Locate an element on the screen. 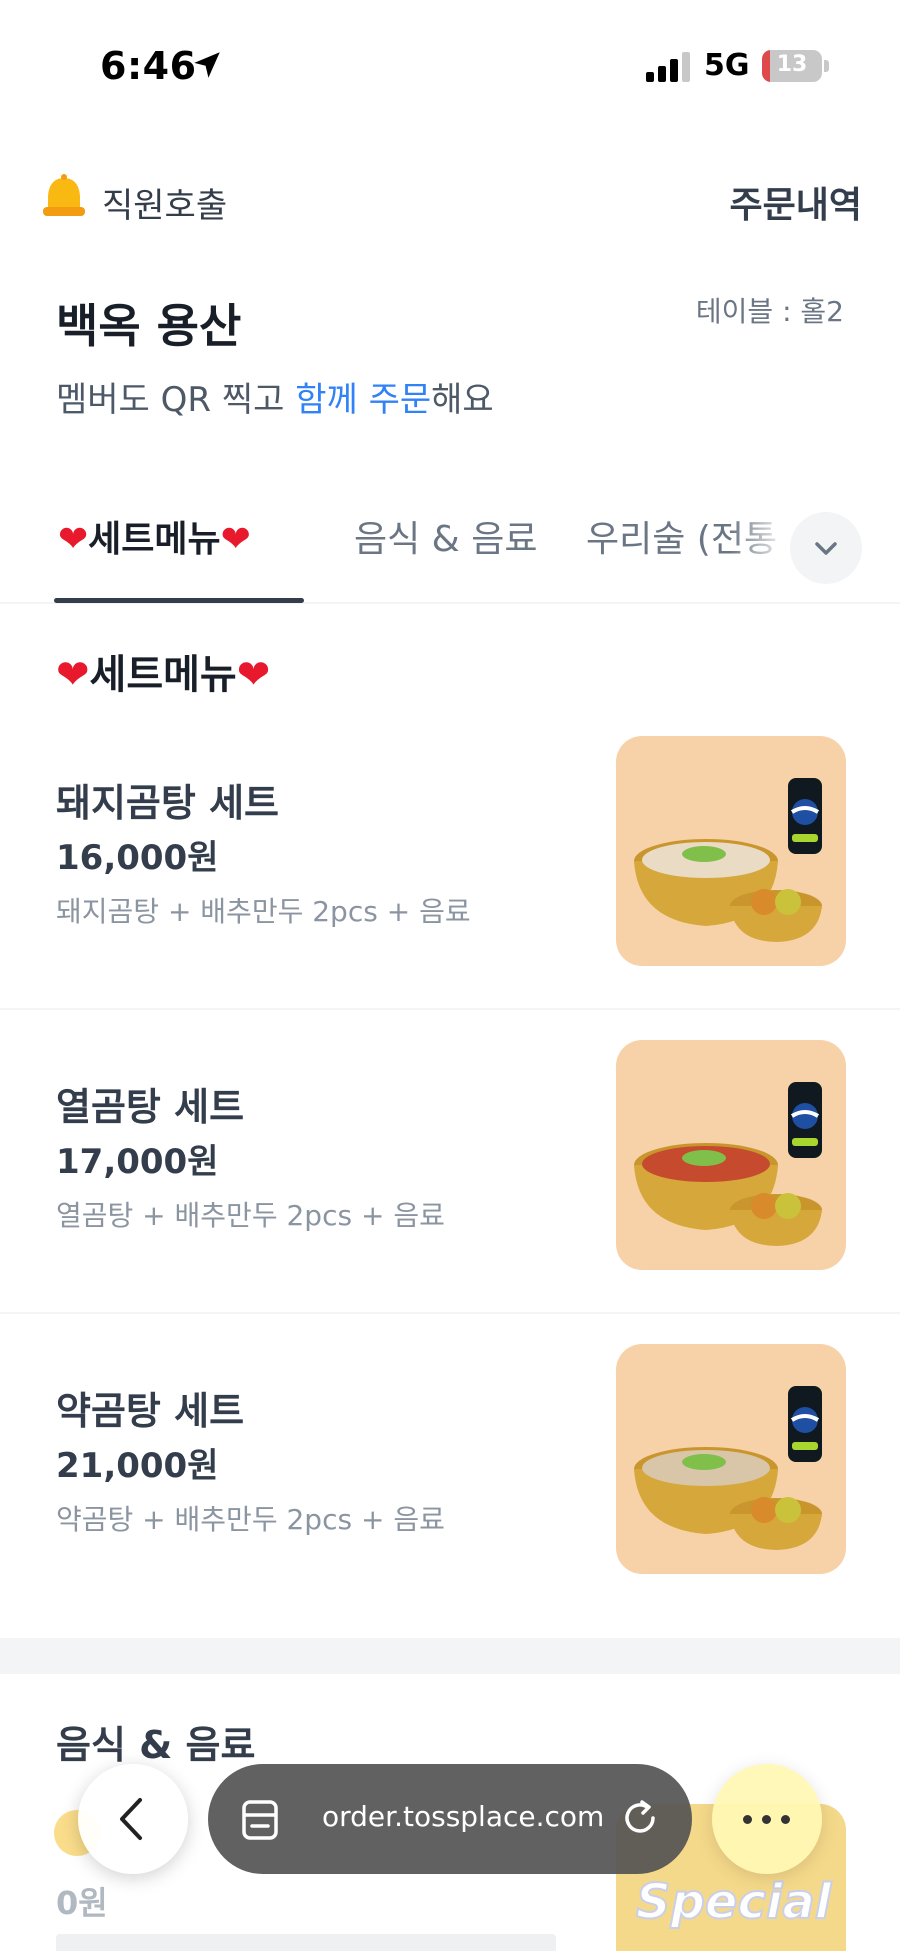 Image resolution: width=900 pixels, height=1951 pixels. section-title-food-drink: 음식 & 음료 is located at coordinates (156, 1745).